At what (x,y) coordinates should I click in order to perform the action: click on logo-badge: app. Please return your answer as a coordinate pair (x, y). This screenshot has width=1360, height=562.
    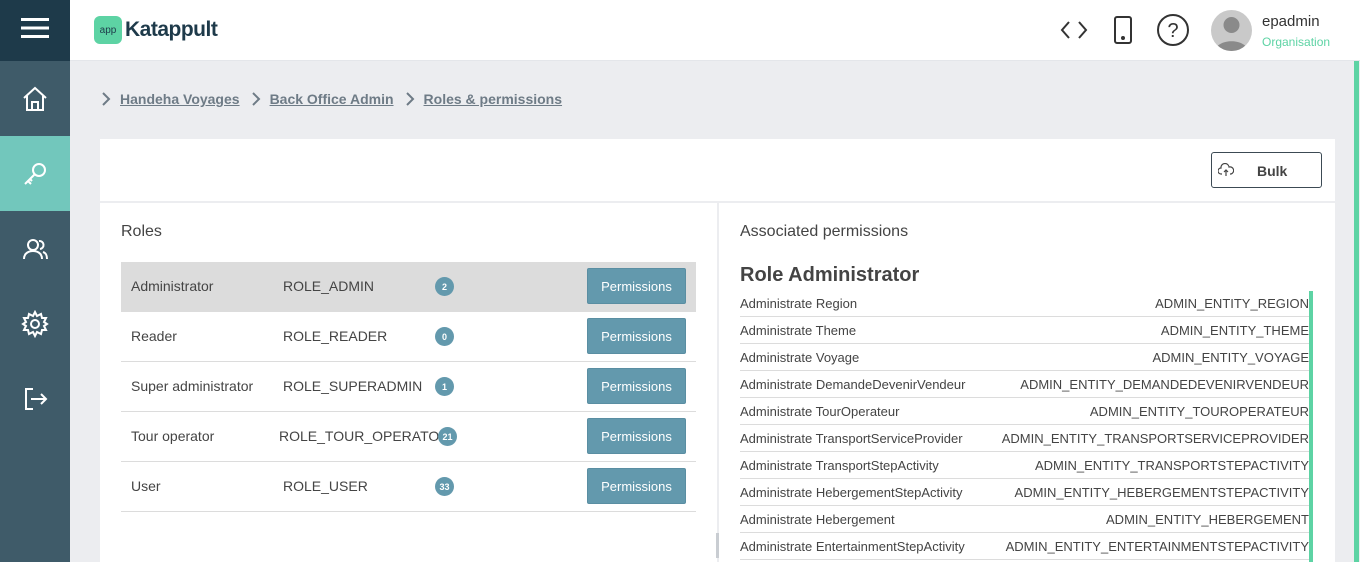
    Looking at the image, I should click on (108, 30).